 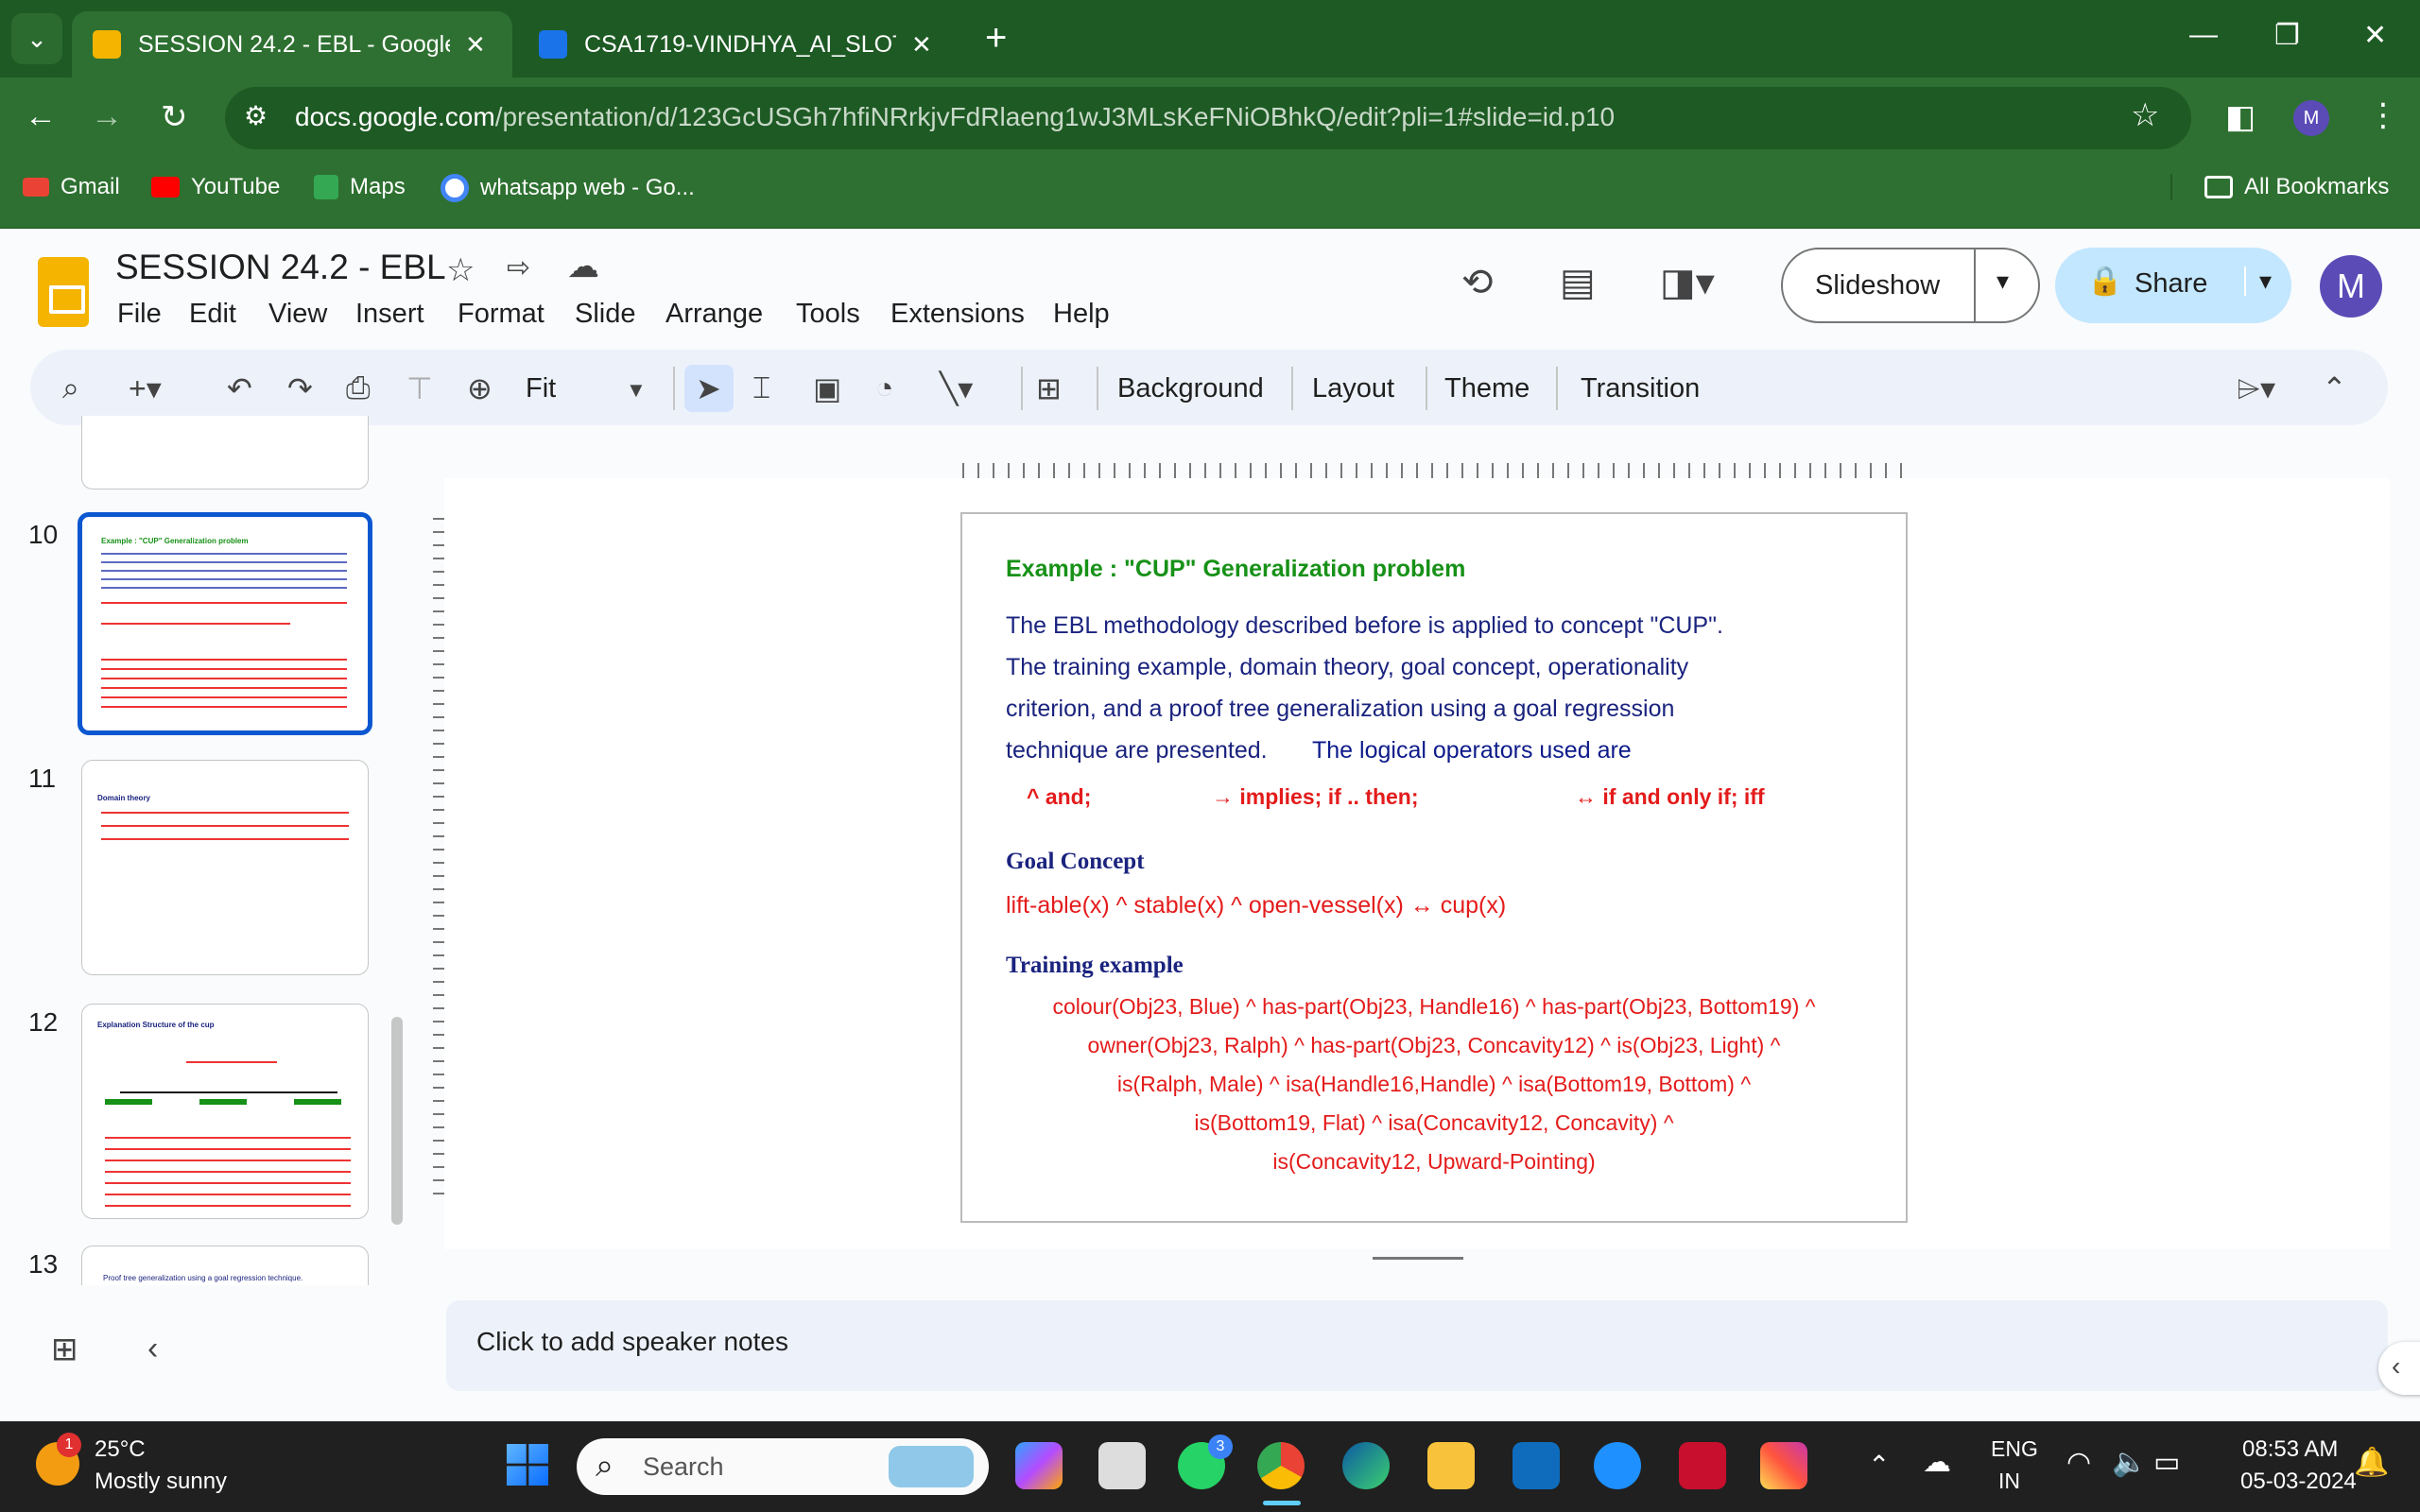 What do you see at coordinates (828, 314) in the screenshot?
I see `menu-tools: Tools` at bounding box center [828, 314].